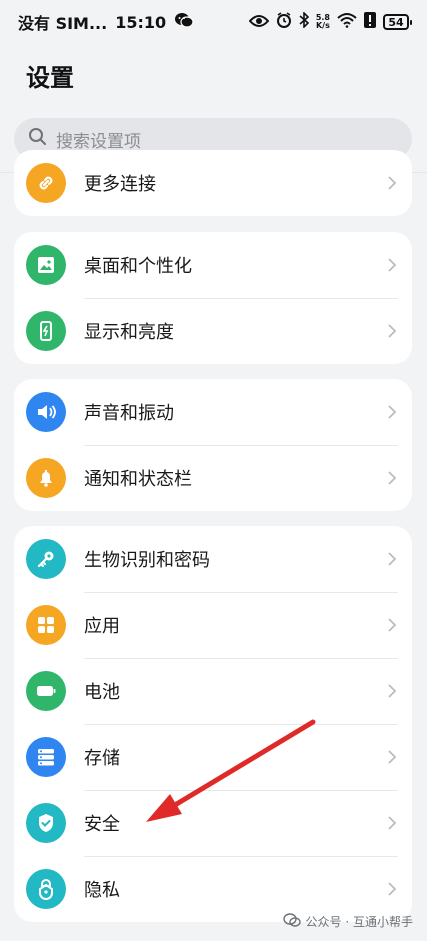 The image size is (427, 941). Describe the element at coordinates (46, 691) in the screenshot. I see `battery-icon` at that location.